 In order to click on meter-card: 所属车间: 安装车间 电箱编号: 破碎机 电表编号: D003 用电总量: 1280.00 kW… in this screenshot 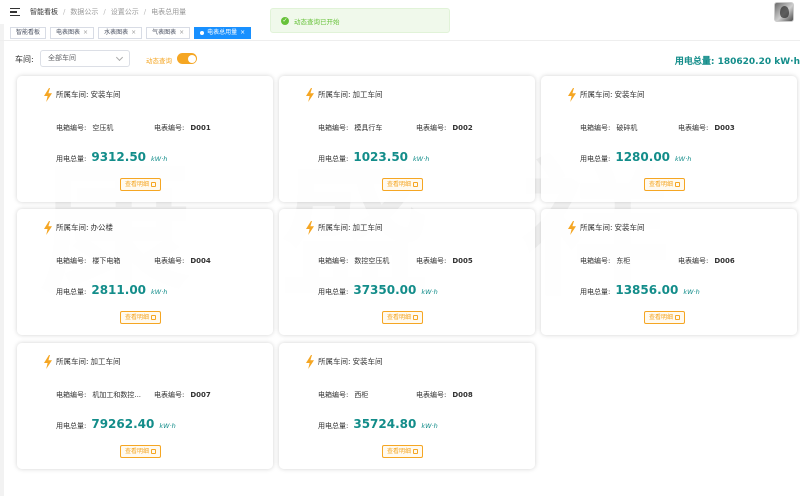, I will do `click(669, 139)`.